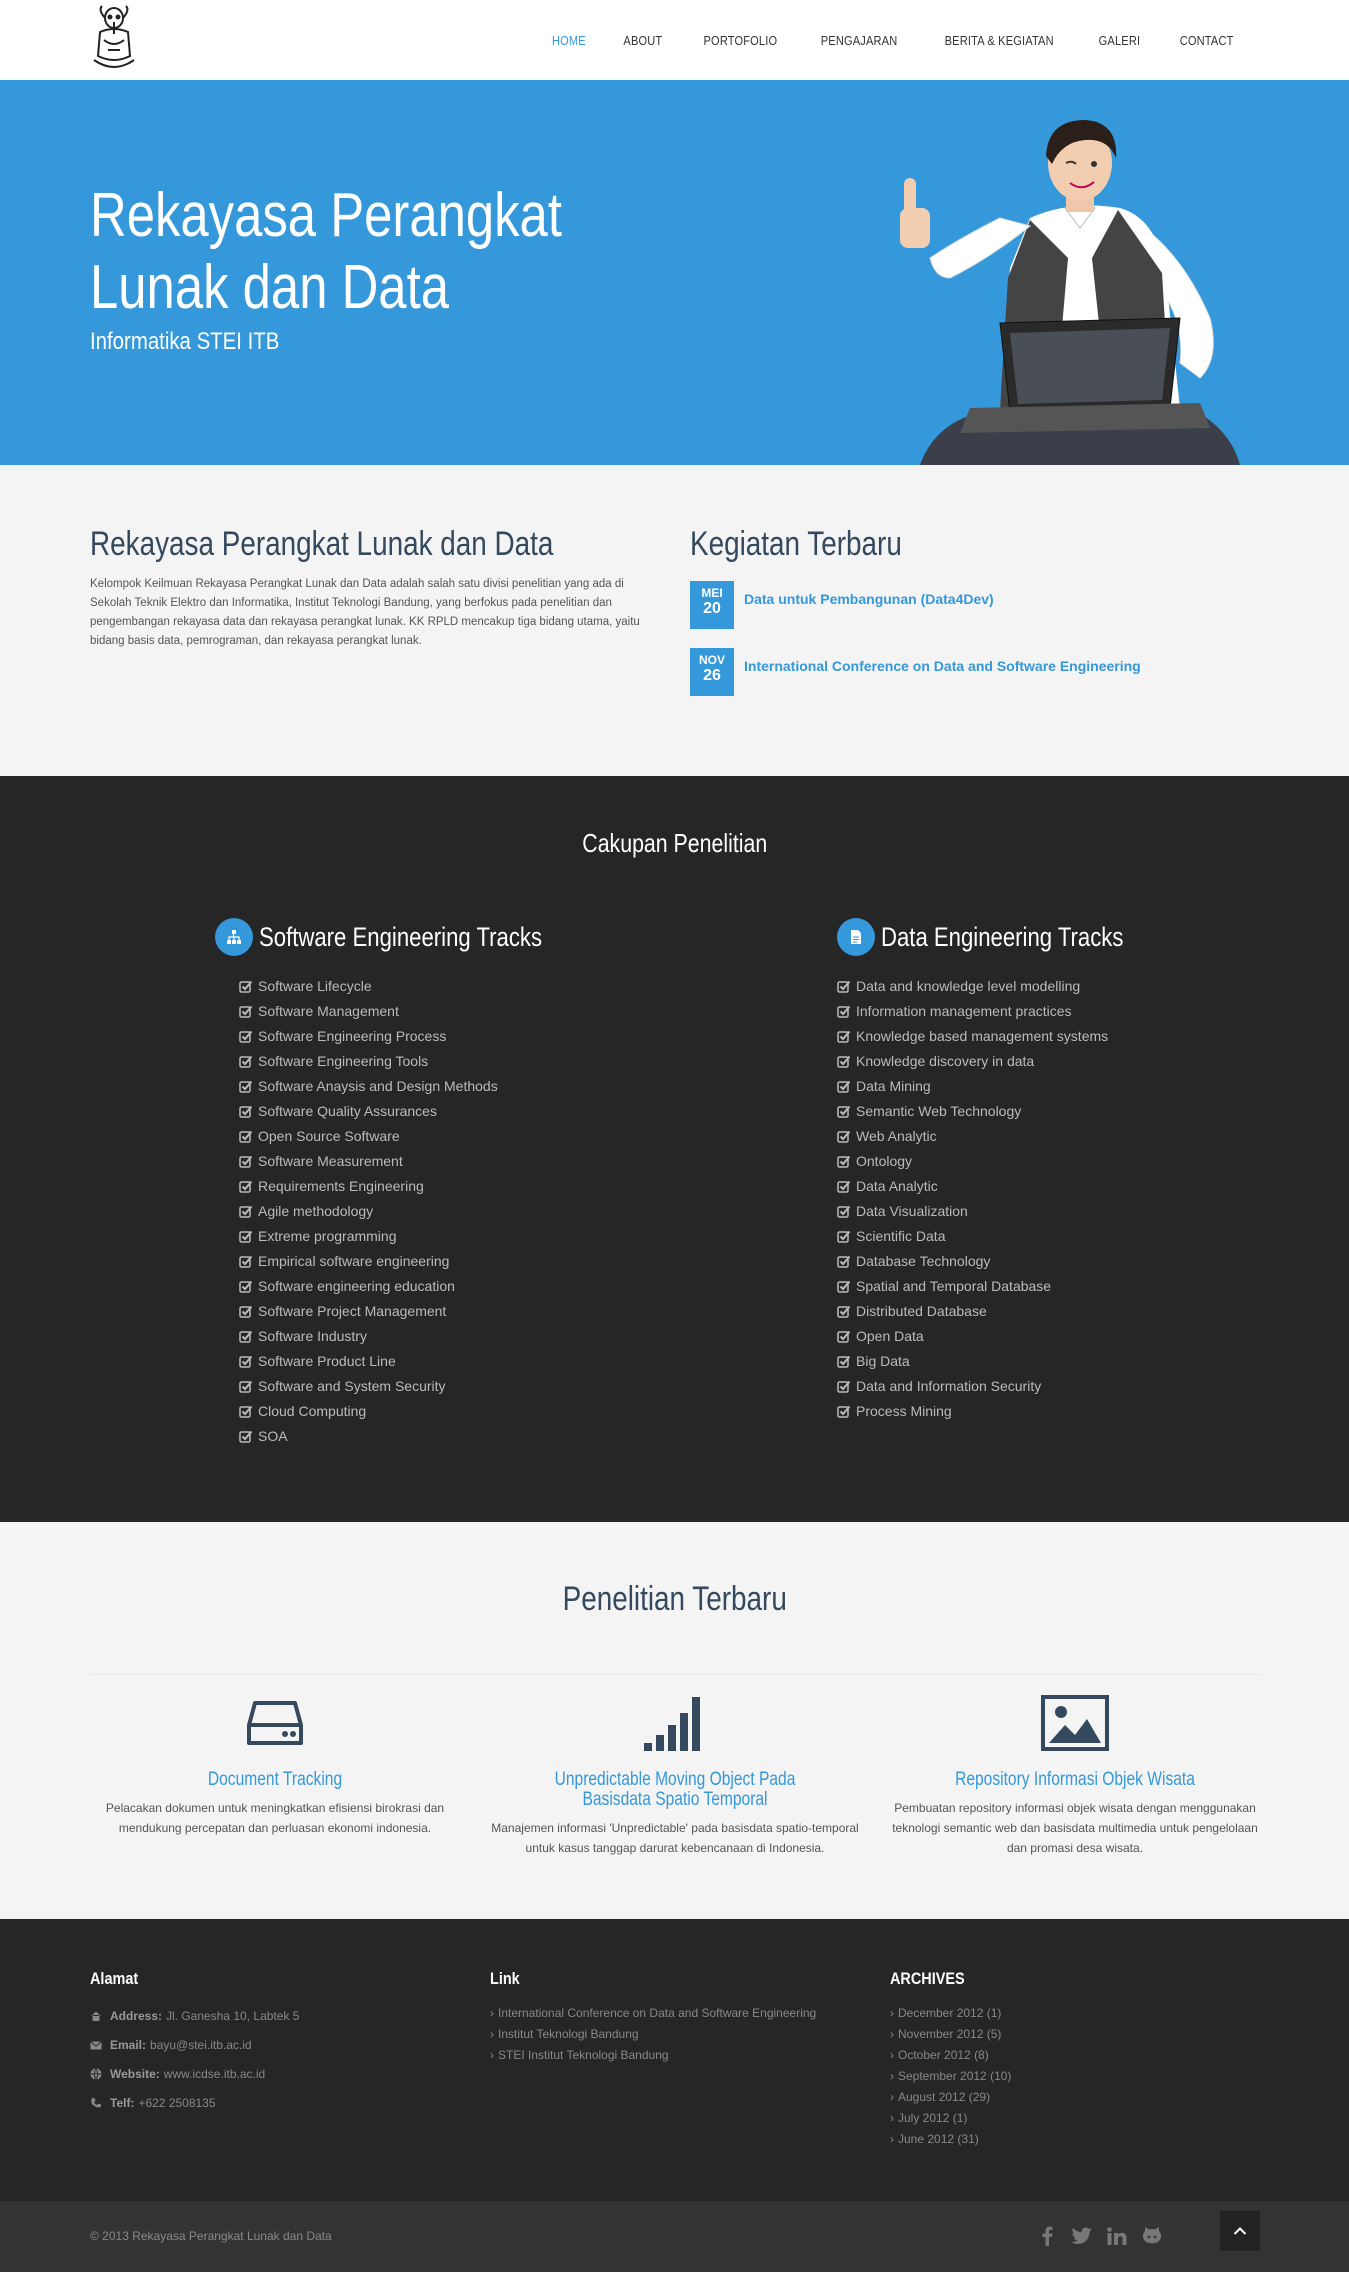 The image size is (1349, 2272). What do you see at coordinates (675, 1723) in the screenshot?
I see `signal-icon` at bounding box center [675, 1723].